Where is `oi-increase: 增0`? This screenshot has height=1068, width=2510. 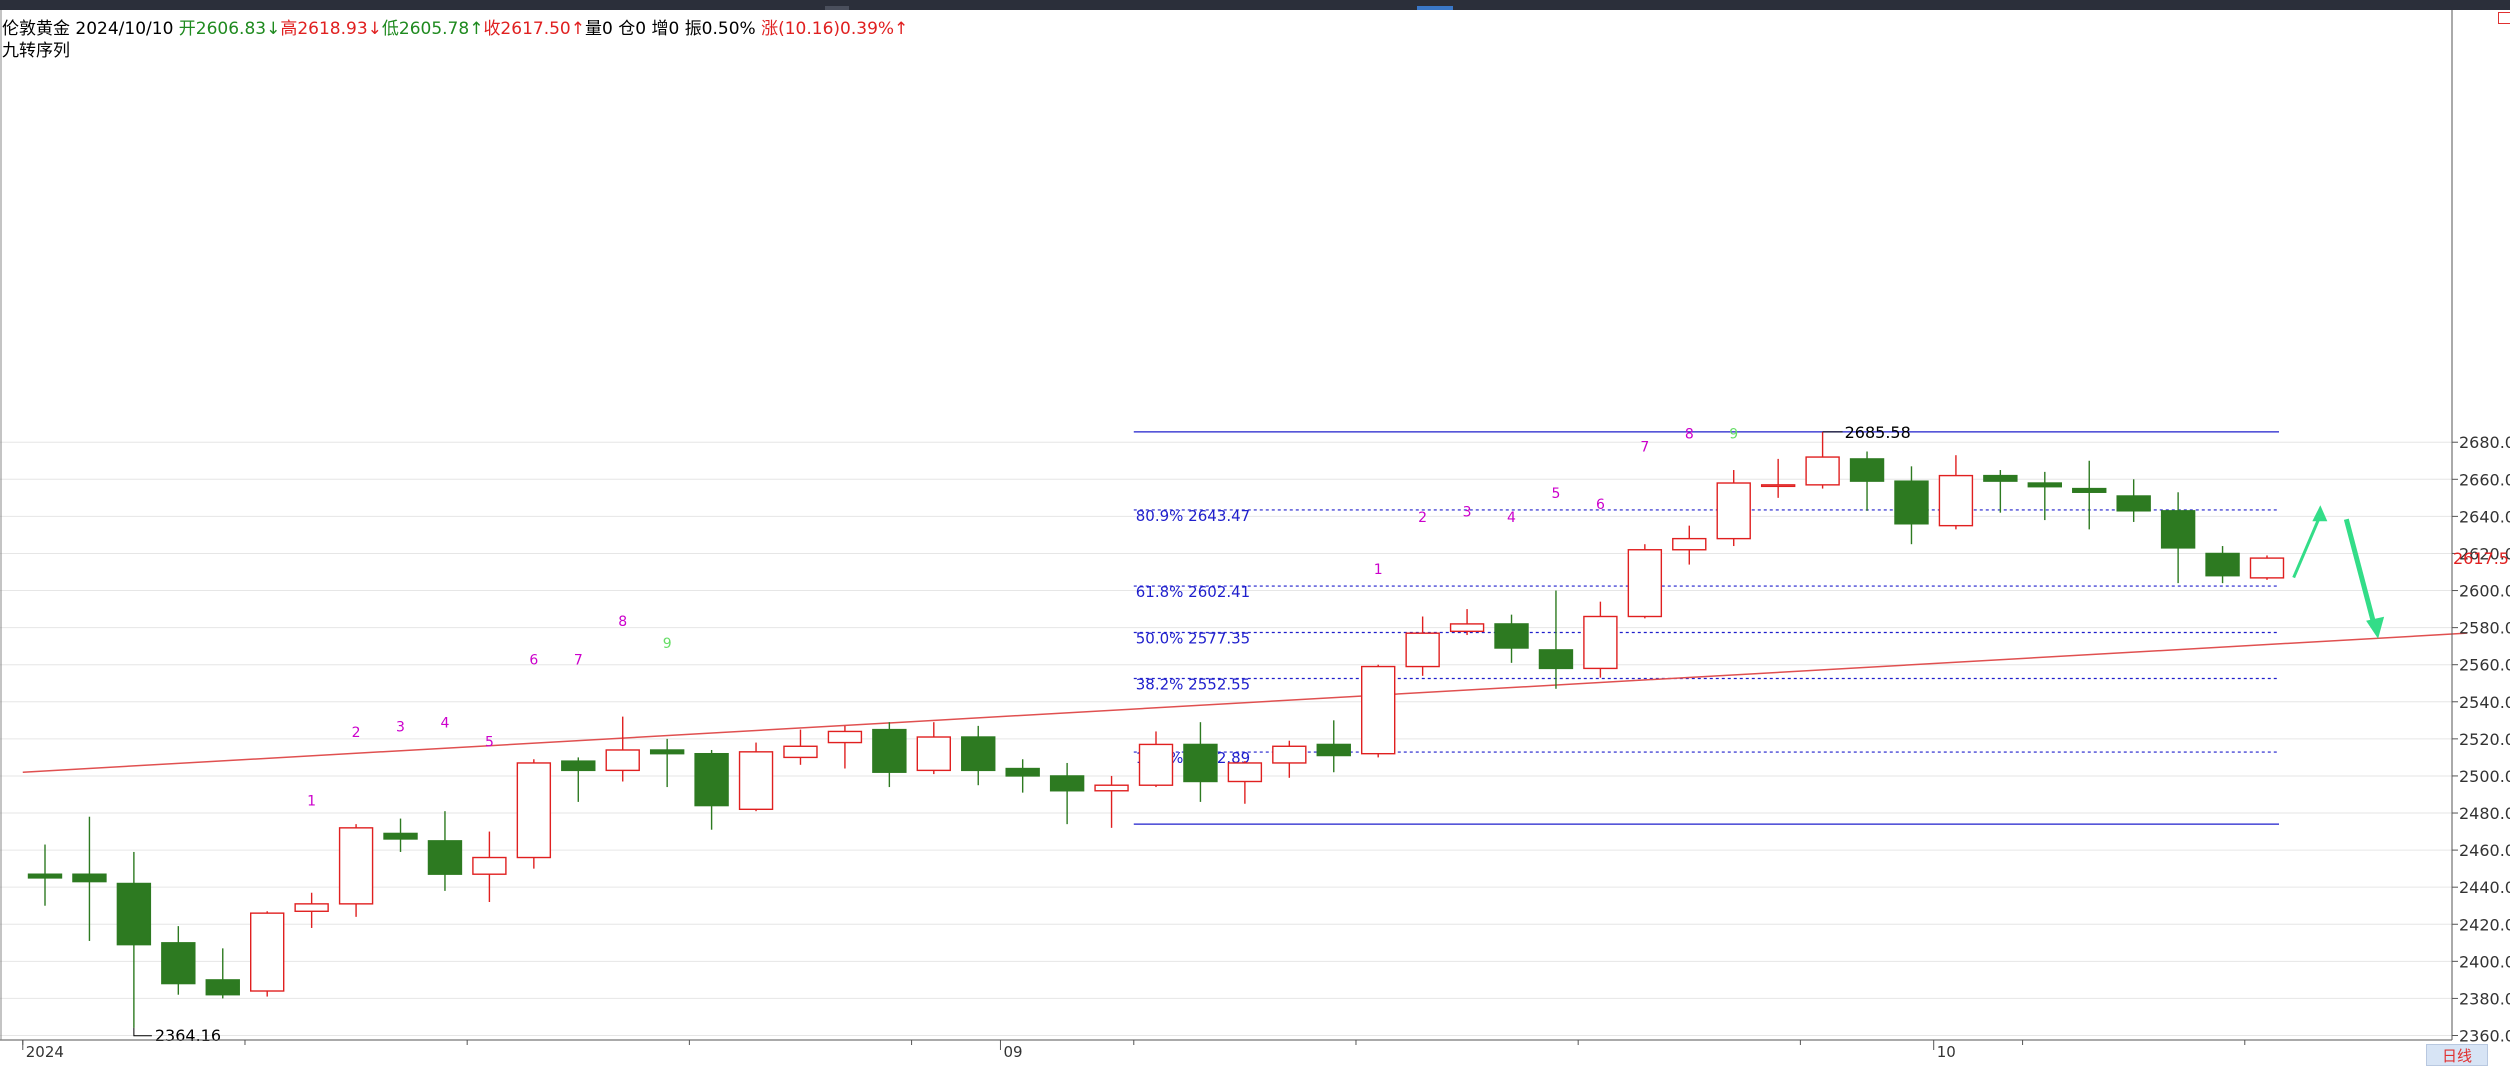
oi-increase: 增0 is located at coordinates (665, 29).